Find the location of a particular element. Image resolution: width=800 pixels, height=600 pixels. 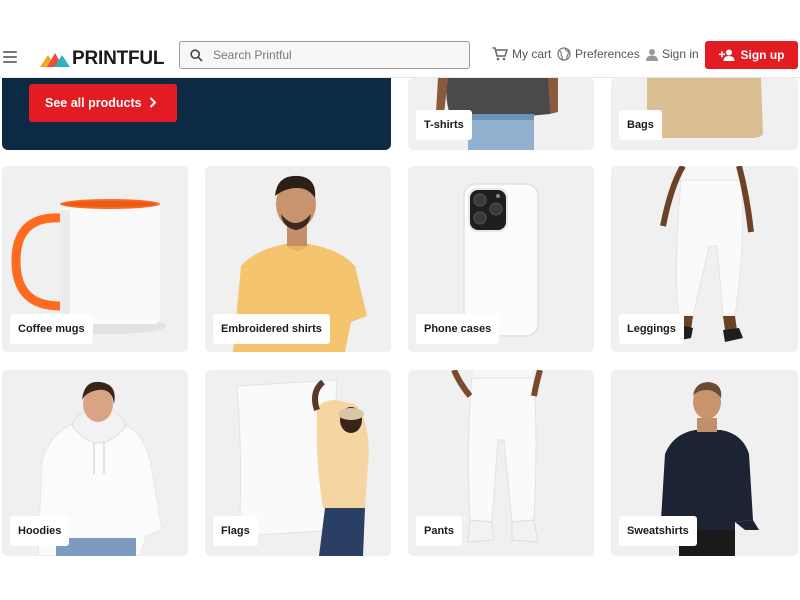

signup-button: Sign up is located at coordinates (751, 55).